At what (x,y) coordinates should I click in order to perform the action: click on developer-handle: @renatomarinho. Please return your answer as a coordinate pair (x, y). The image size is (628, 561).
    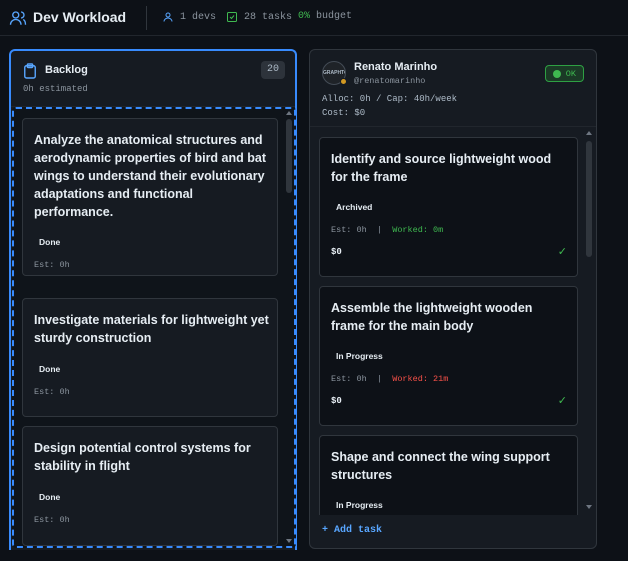
    Looking at the image, I should click on (390, 81).